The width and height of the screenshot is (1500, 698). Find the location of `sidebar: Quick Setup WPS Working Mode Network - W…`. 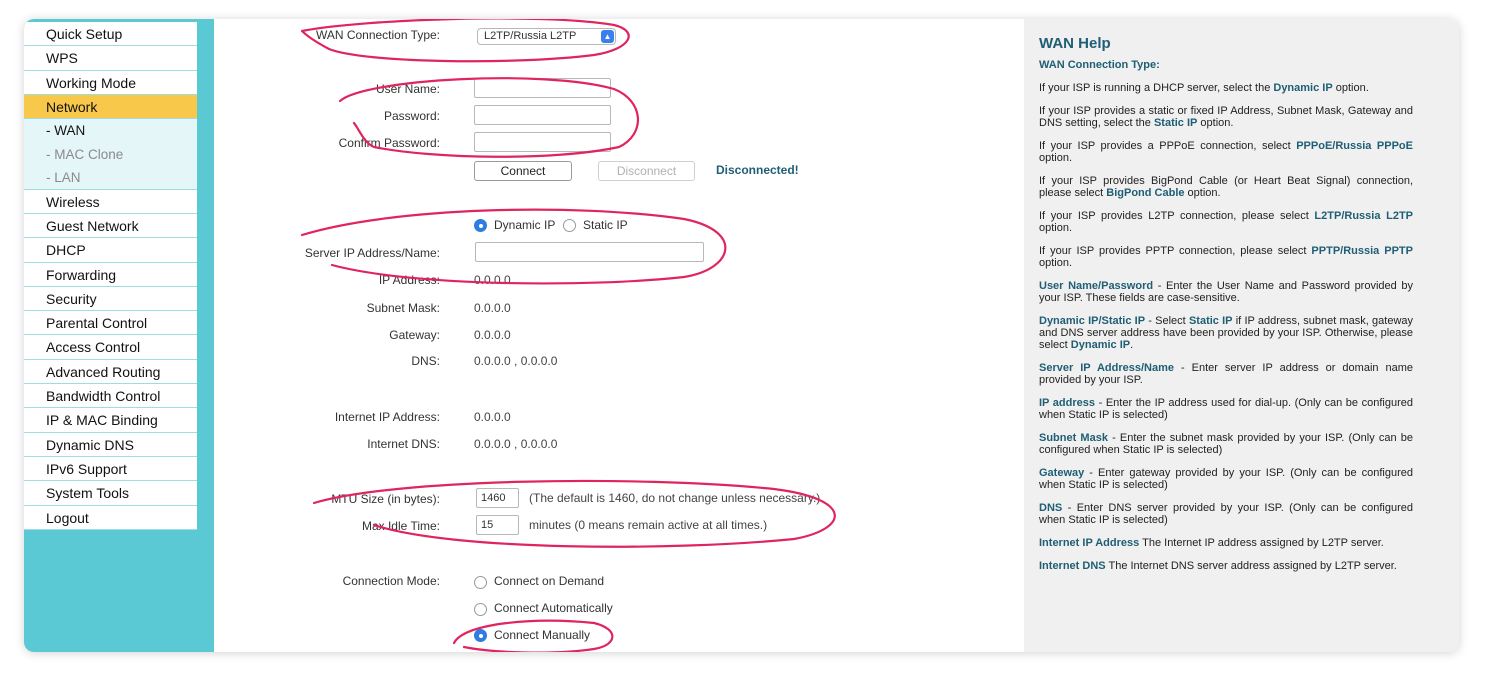

sidebar: Quick Setup WPS Working Mode Network - W… is located at coordinates (115, 335).